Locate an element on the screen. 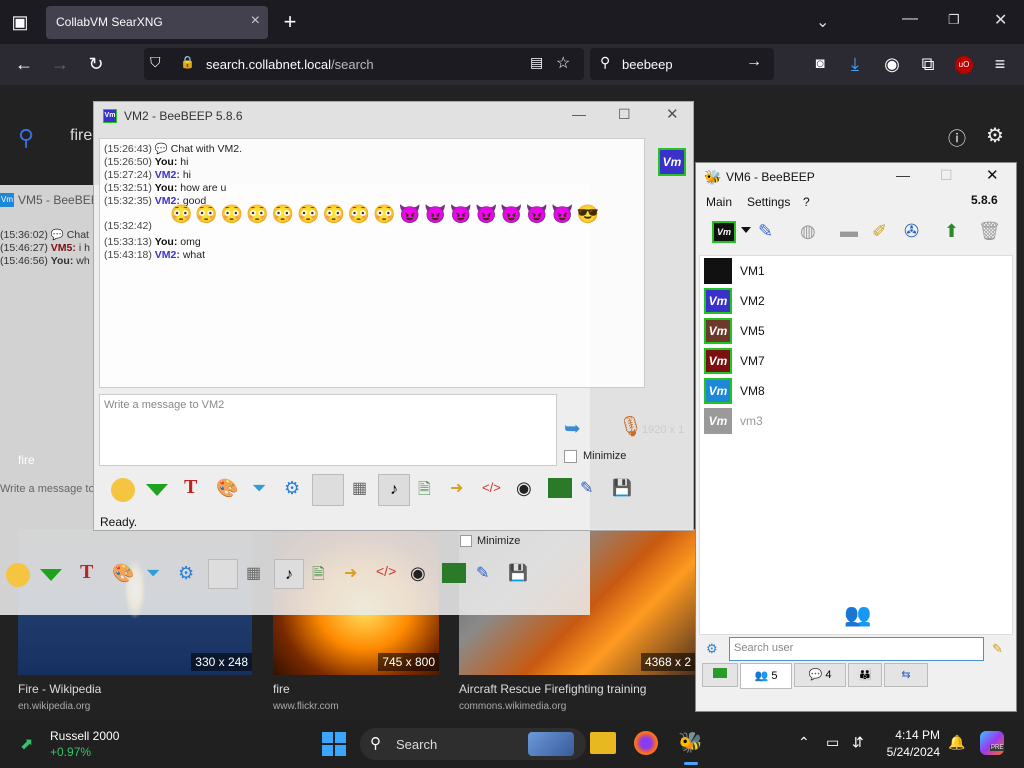 Image resolution: width=1024 pixels, height=768 pixels. result-title: Aircraft Rescue Firefighting training is located at coordinates (552, 689).